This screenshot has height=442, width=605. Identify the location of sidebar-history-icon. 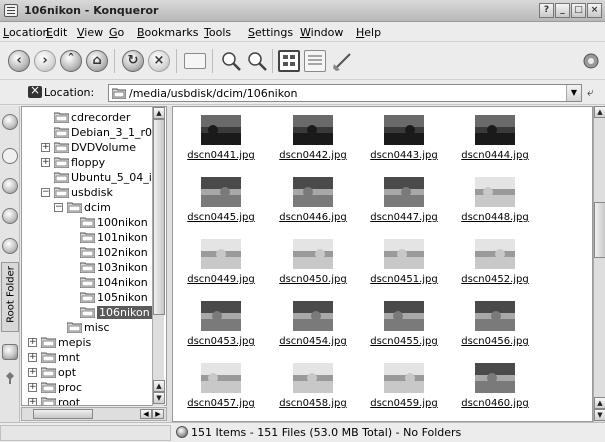
(10, 186).